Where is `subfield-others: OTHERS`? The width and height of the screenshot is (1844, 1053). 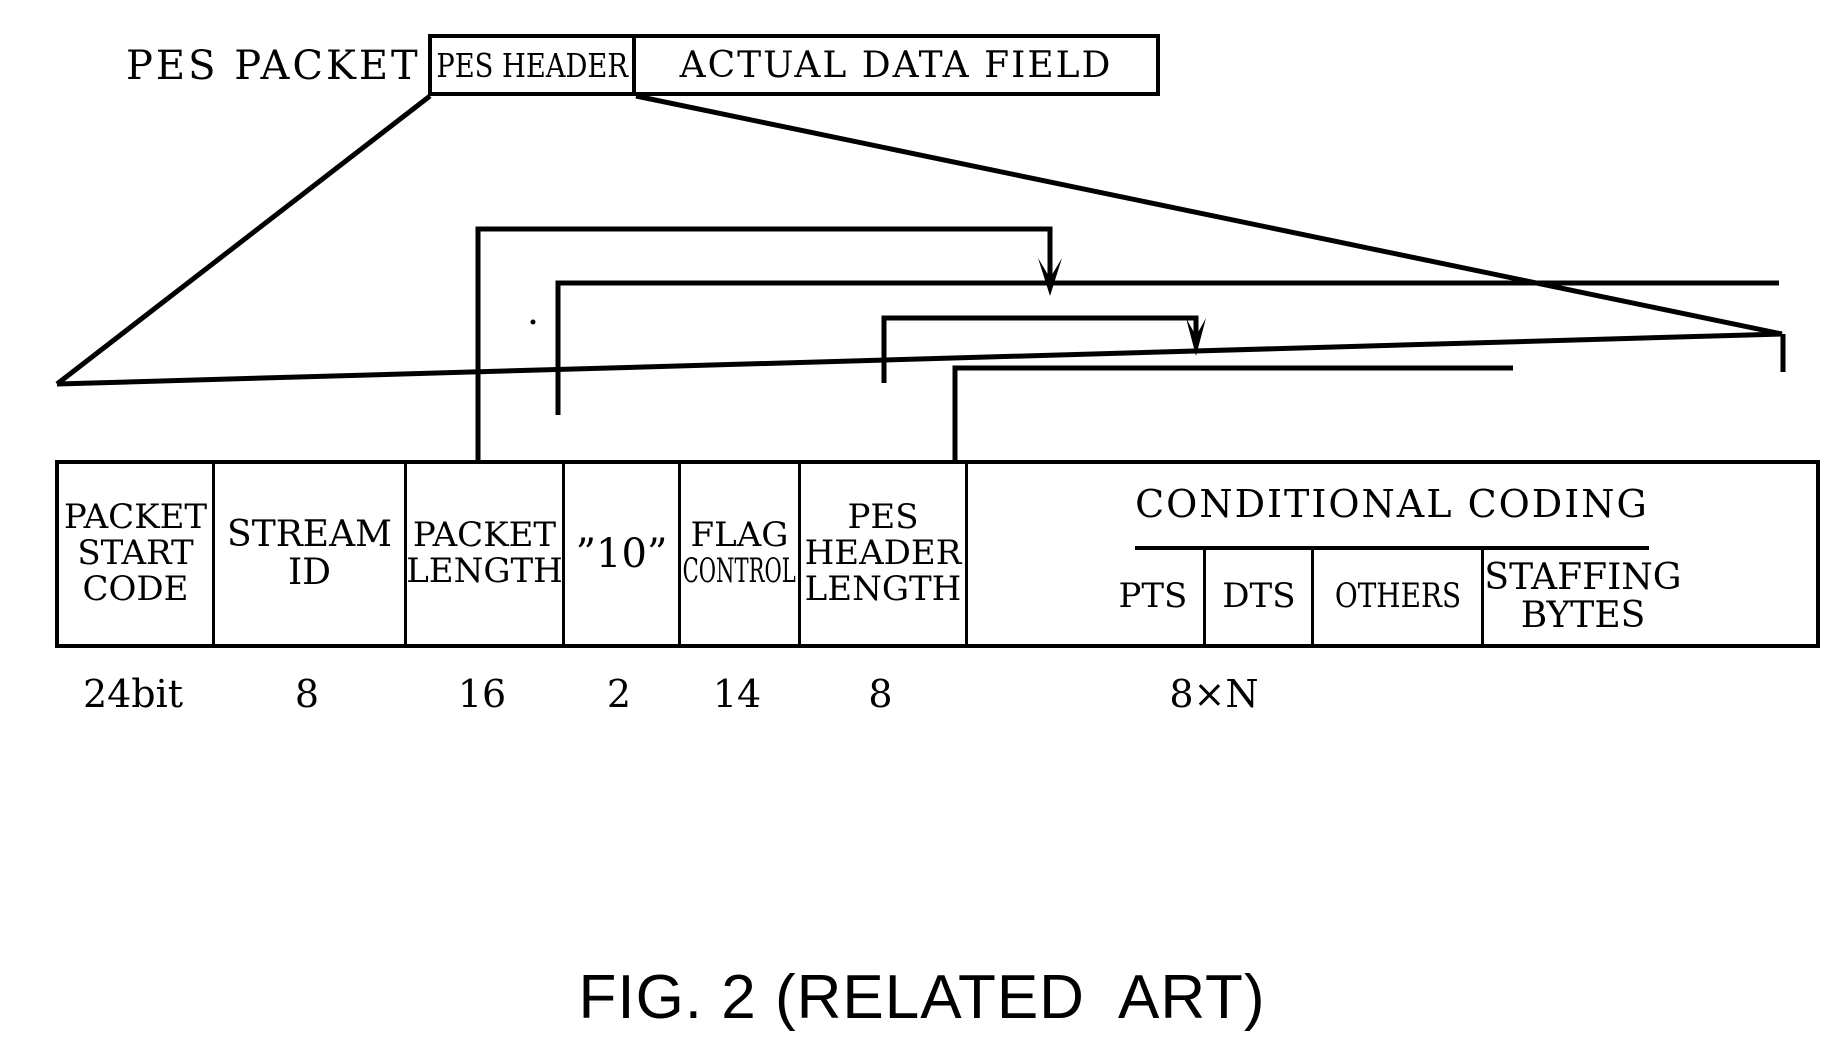
subfield-others: OTHERS is located at coordinates (1399, 597).